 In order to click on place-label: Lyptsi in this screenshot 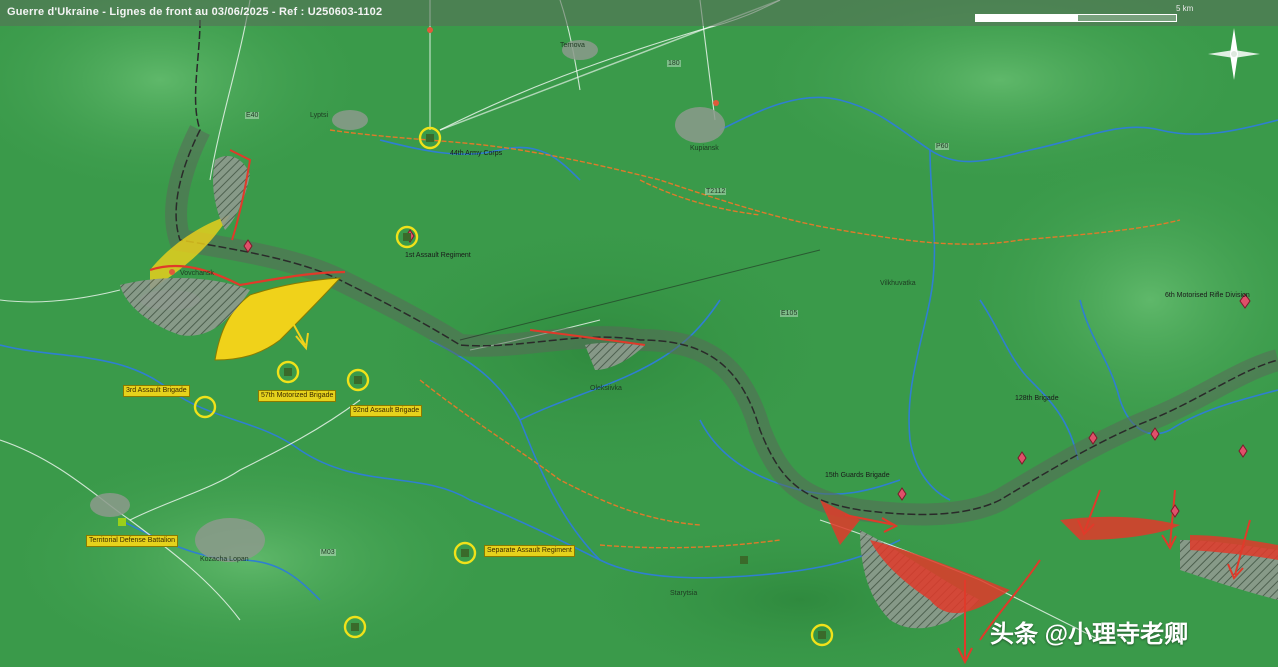, I will do `click(319, 115)`.